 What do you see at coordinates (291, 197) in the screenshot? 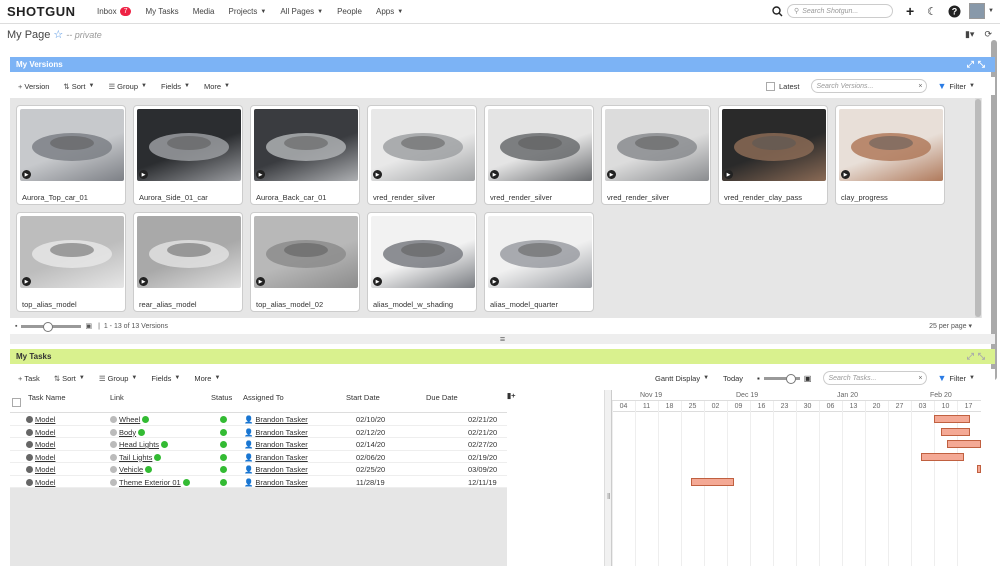
I see `version-title: Aurora_Back_car_01` at bounding box center [291, 197].